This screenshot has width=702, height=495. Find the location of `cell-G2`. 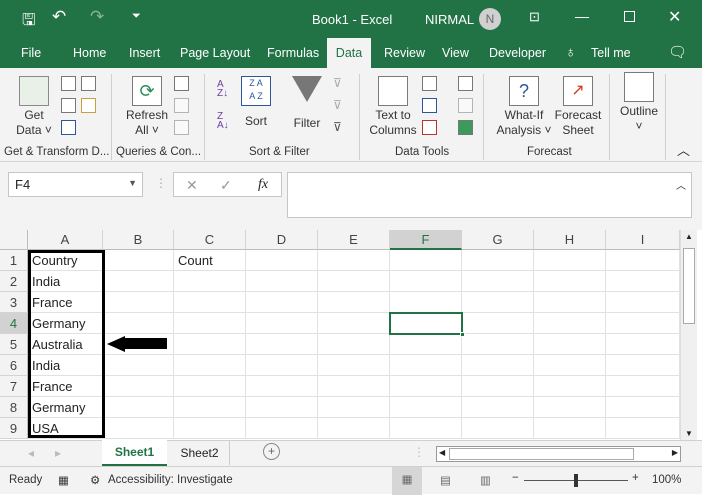

cell-G2 is located at coordinates (498, 281).